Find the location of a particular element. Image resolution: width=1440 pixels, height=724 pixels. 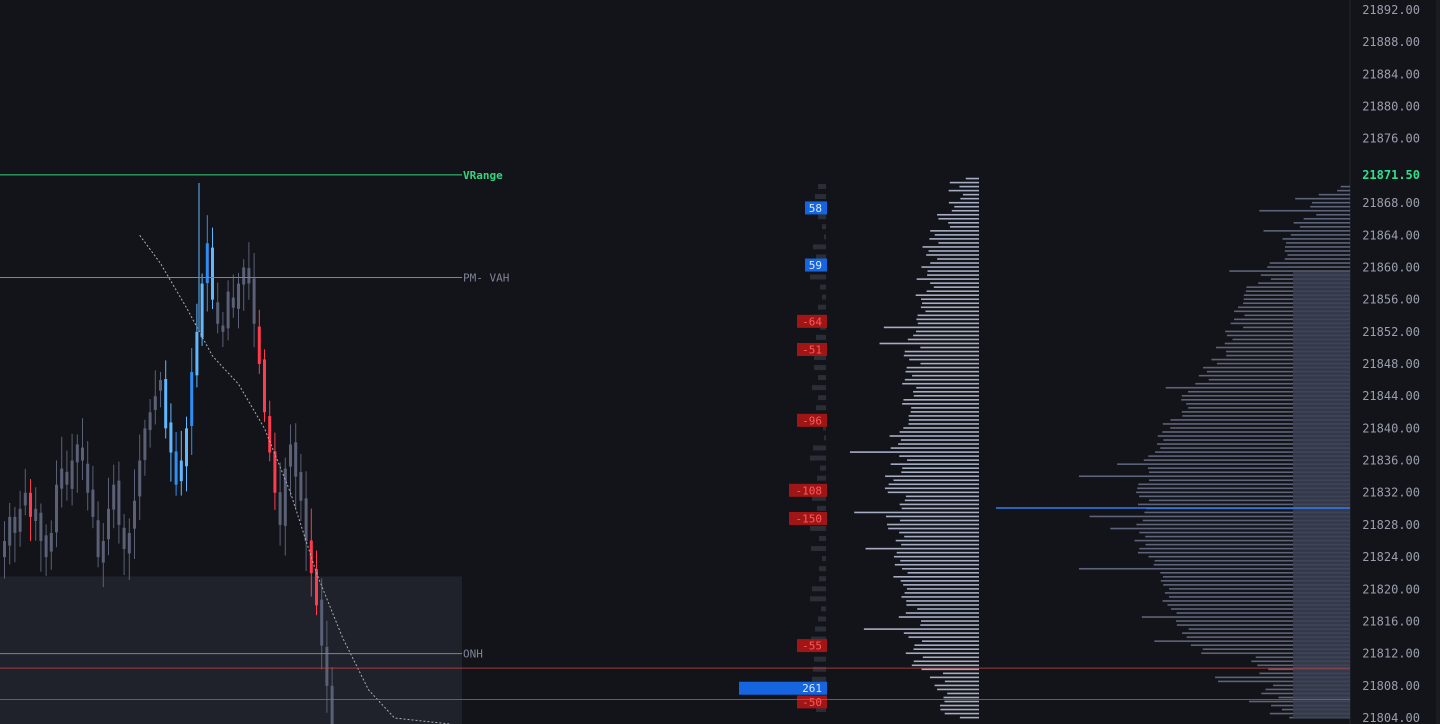

price-tick-label: 21888.00 is located at coordinates (1391, 42).